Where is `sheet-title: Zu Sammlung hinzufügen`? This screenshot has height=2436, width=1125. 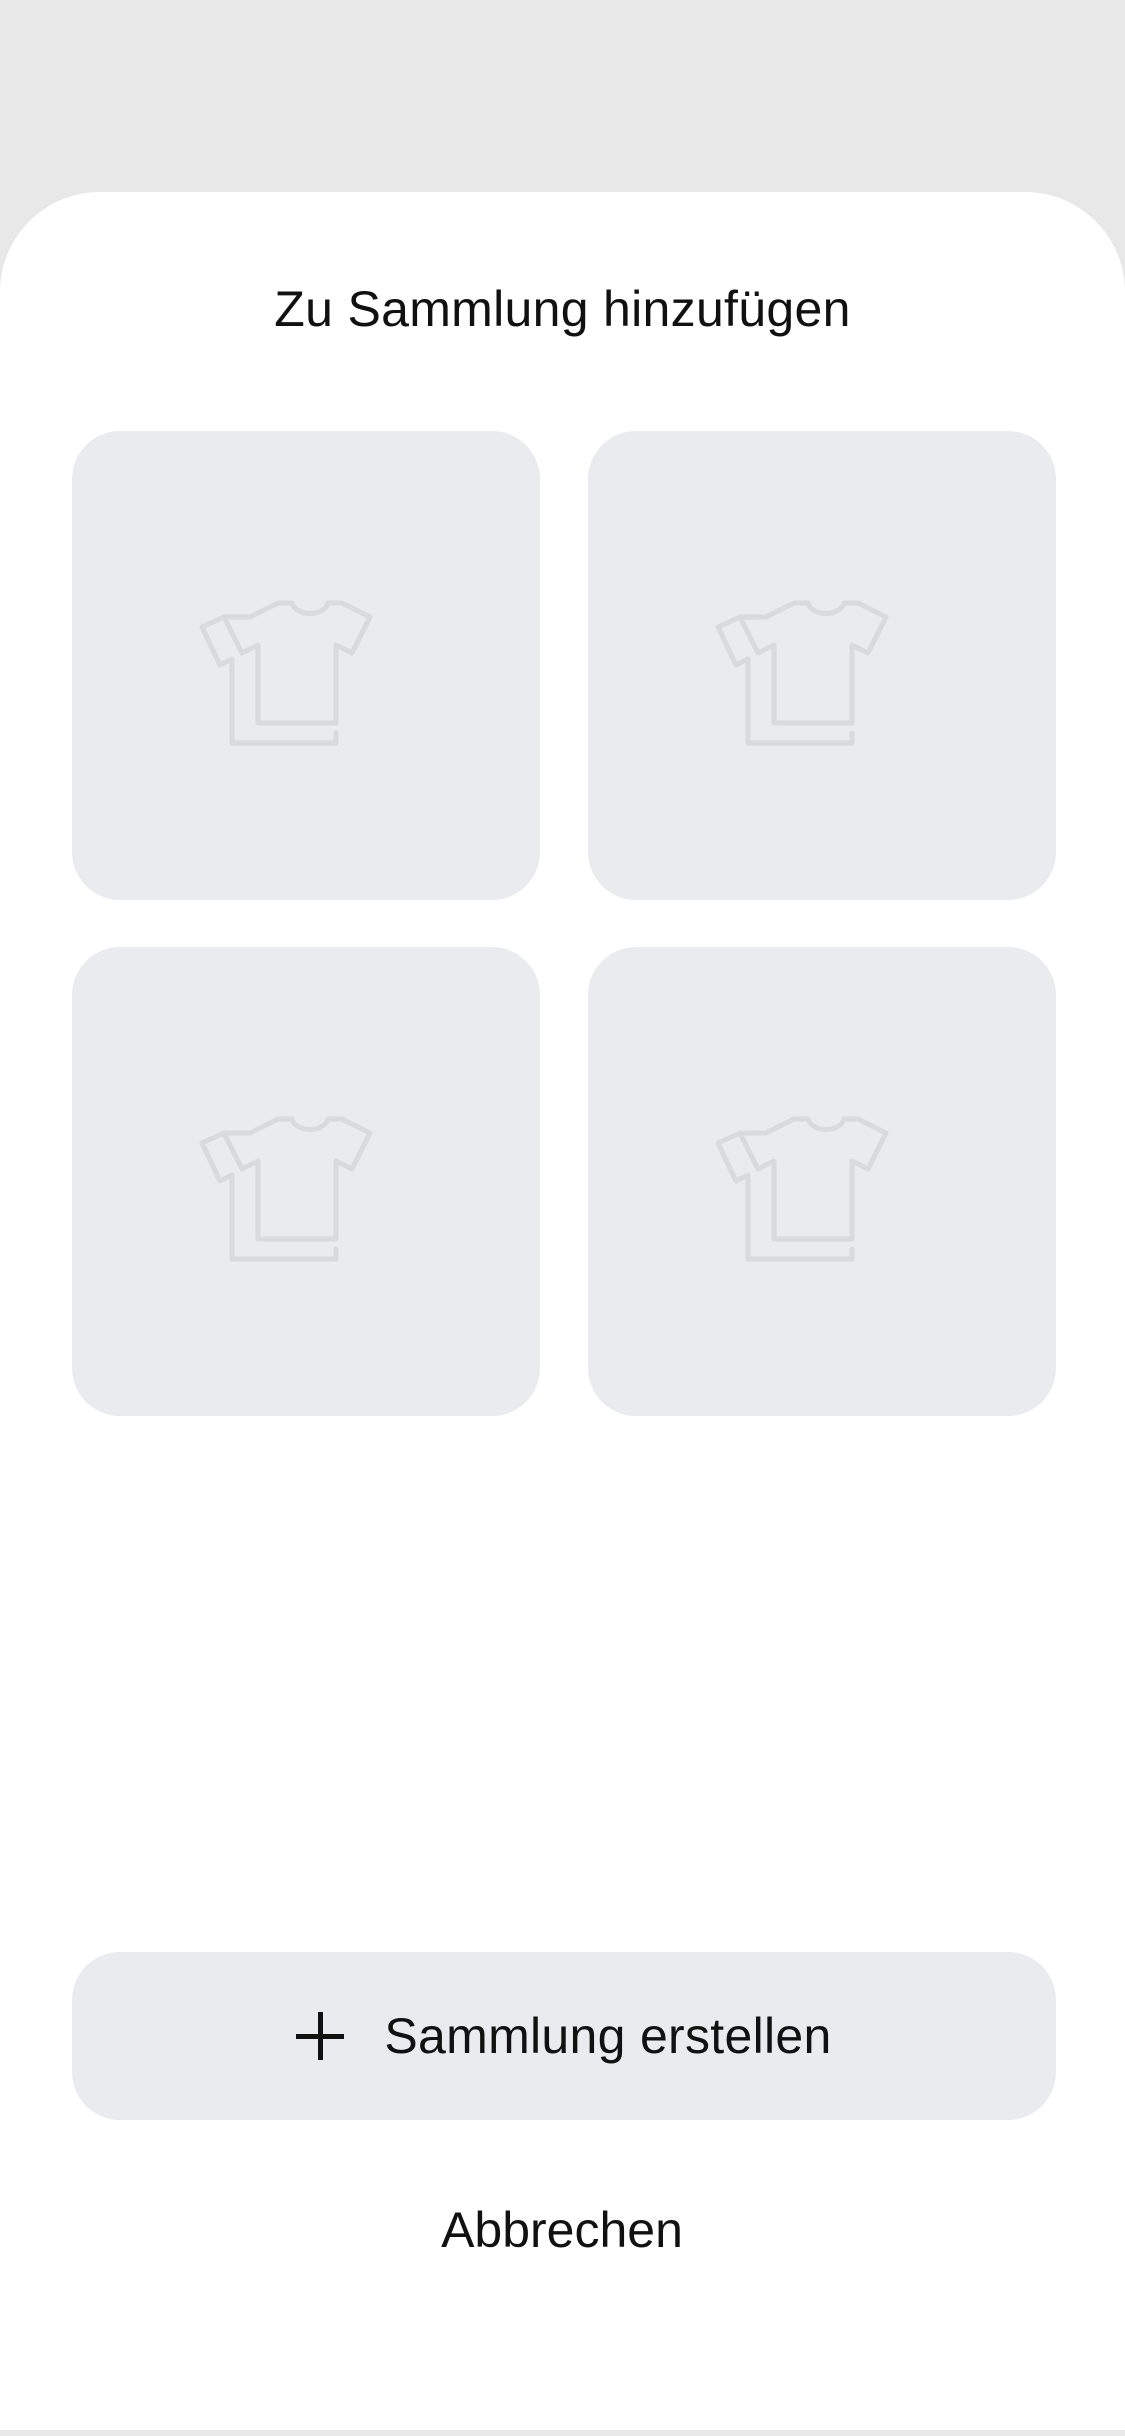
sheet-title: Zu Sammlung hinzufügen is located at coordinates (562, 309).